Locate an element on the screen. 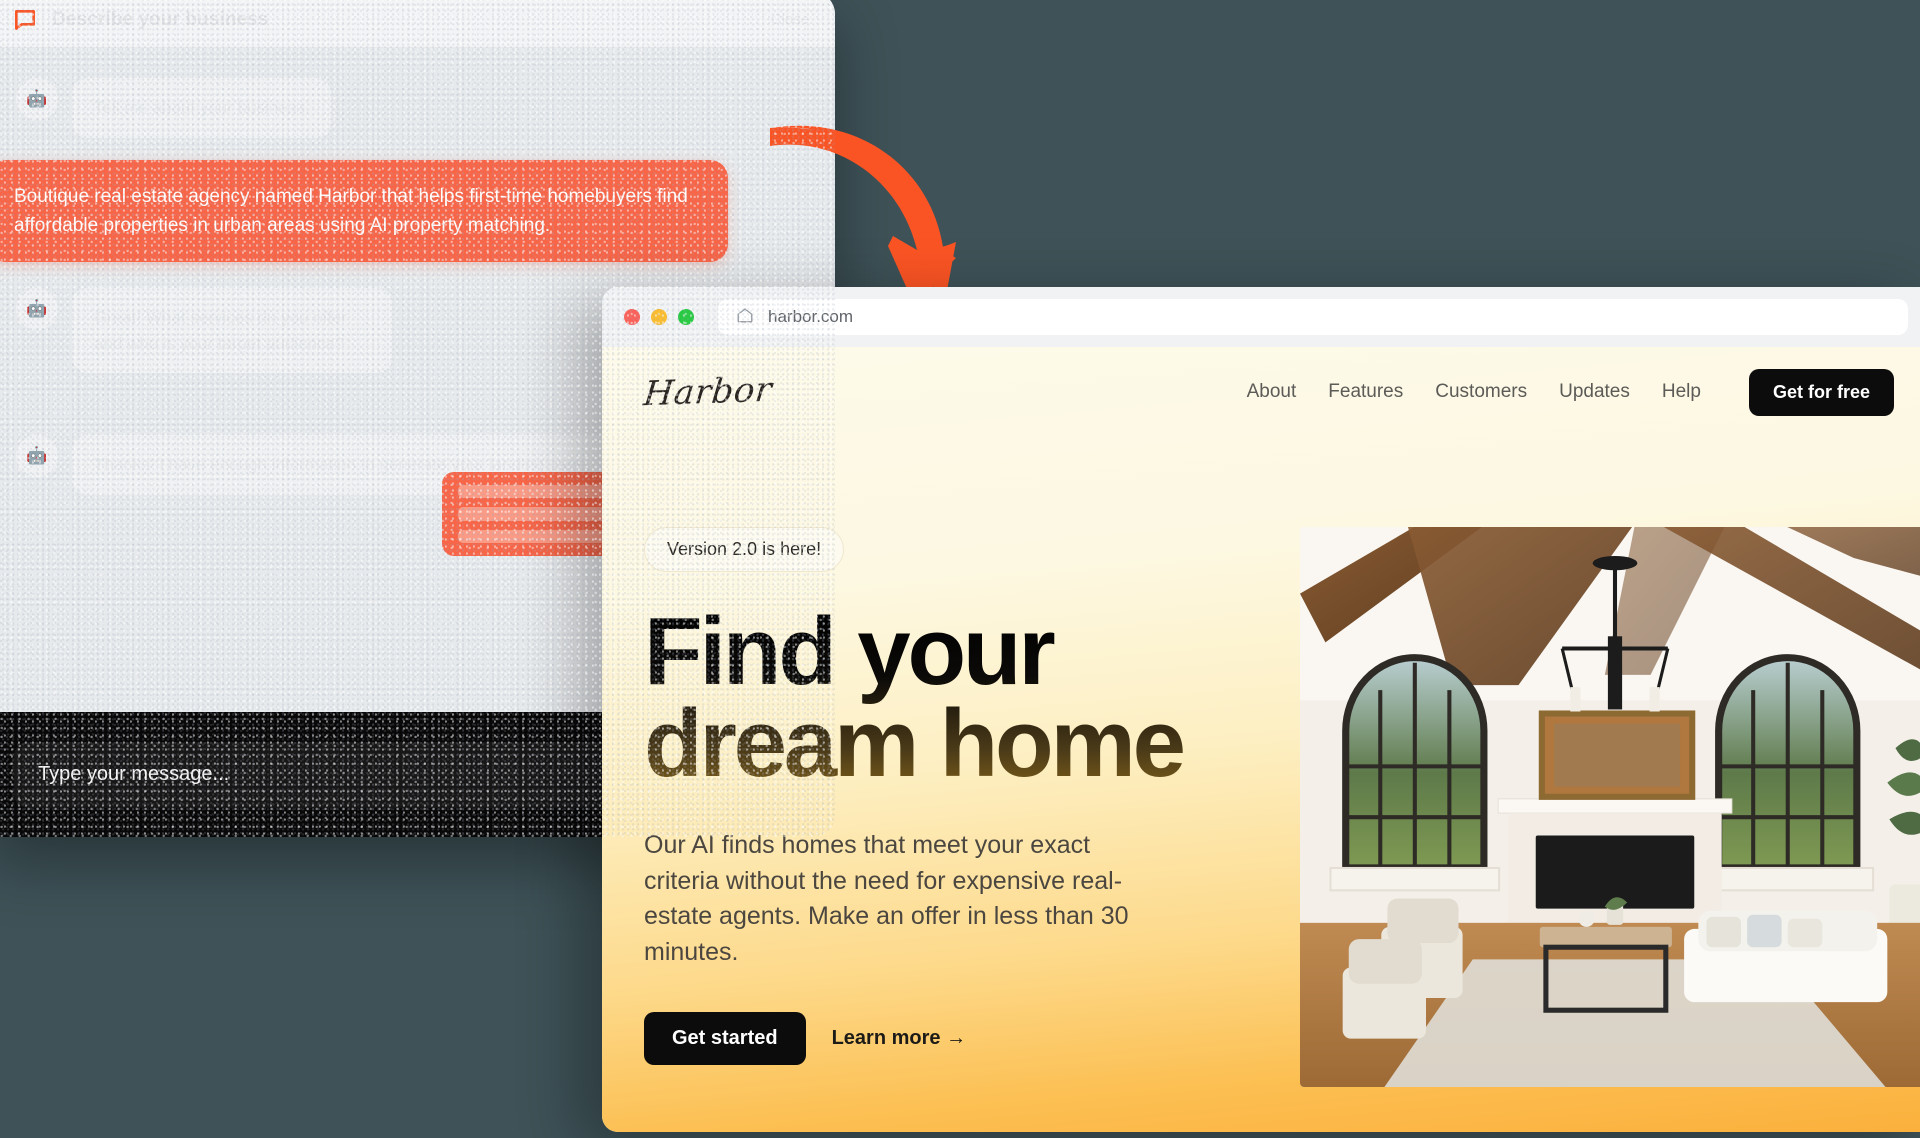 Image resolution: width=1920 pixels, height=1138 pixels. chat-message-bot: 🤖 Tell me about your business. is located at coordinates (412, 108).